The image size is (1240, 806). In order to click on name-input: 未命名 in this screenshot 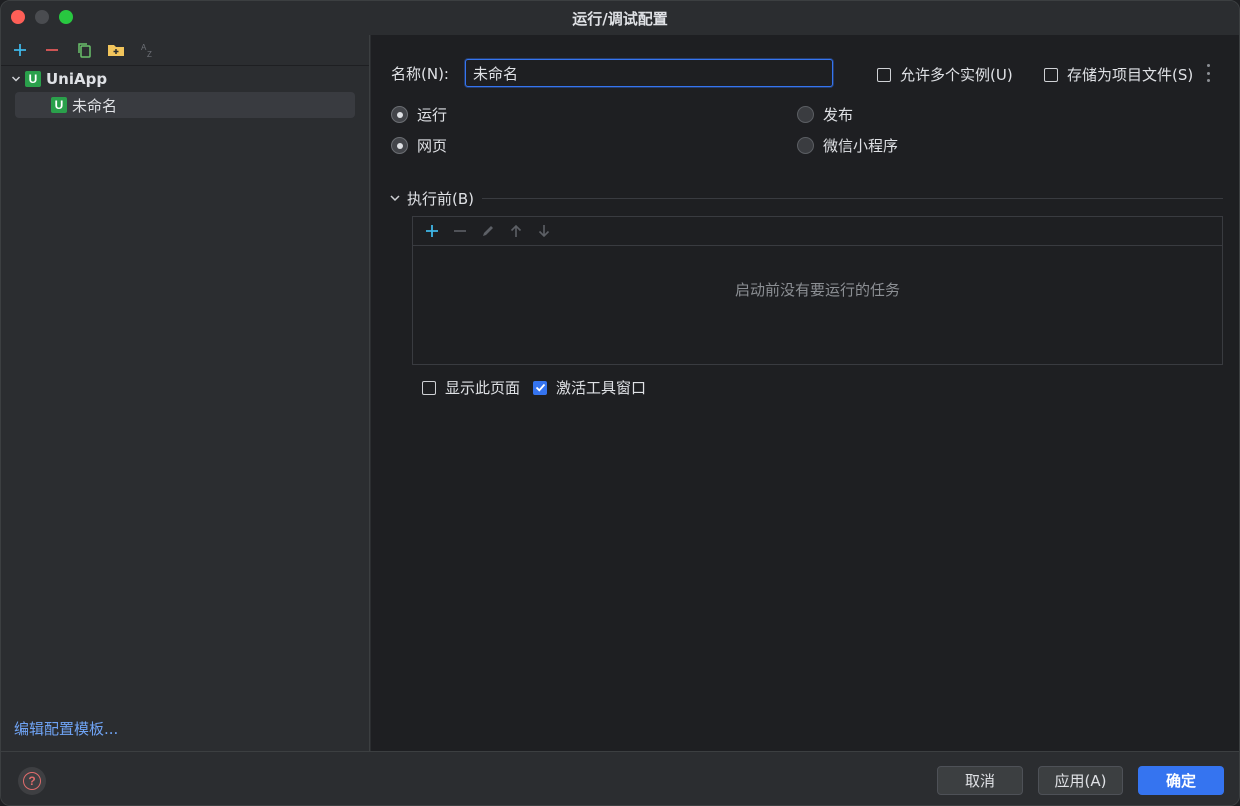, I will do `click(649, 73)`.